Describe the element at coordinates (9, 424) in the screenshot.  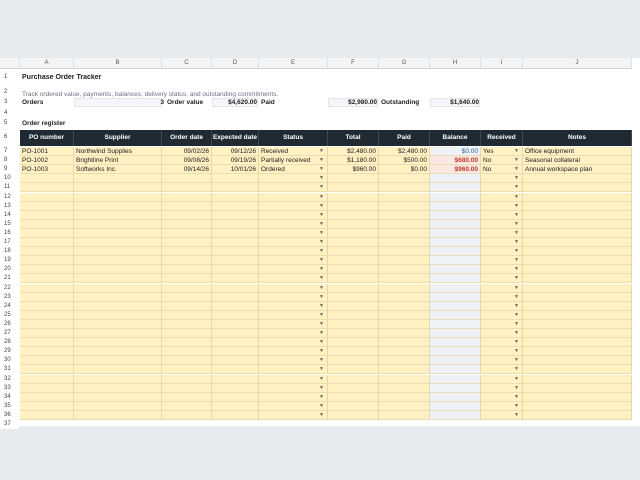
I see `row-header: 37` at that location.